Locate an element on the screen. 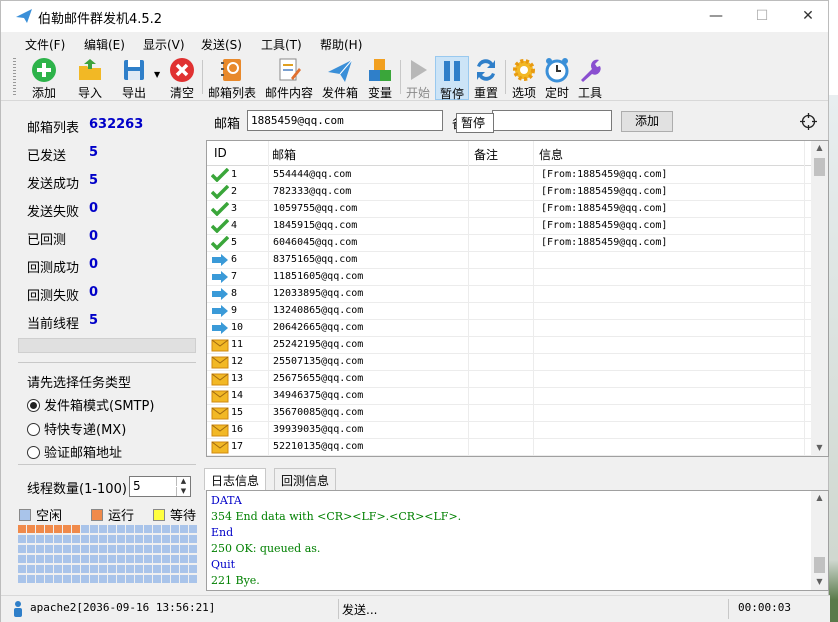 This screenshot has height=622, width=838. column-header-email: 邮箱 is located at coordinates (284, 154).